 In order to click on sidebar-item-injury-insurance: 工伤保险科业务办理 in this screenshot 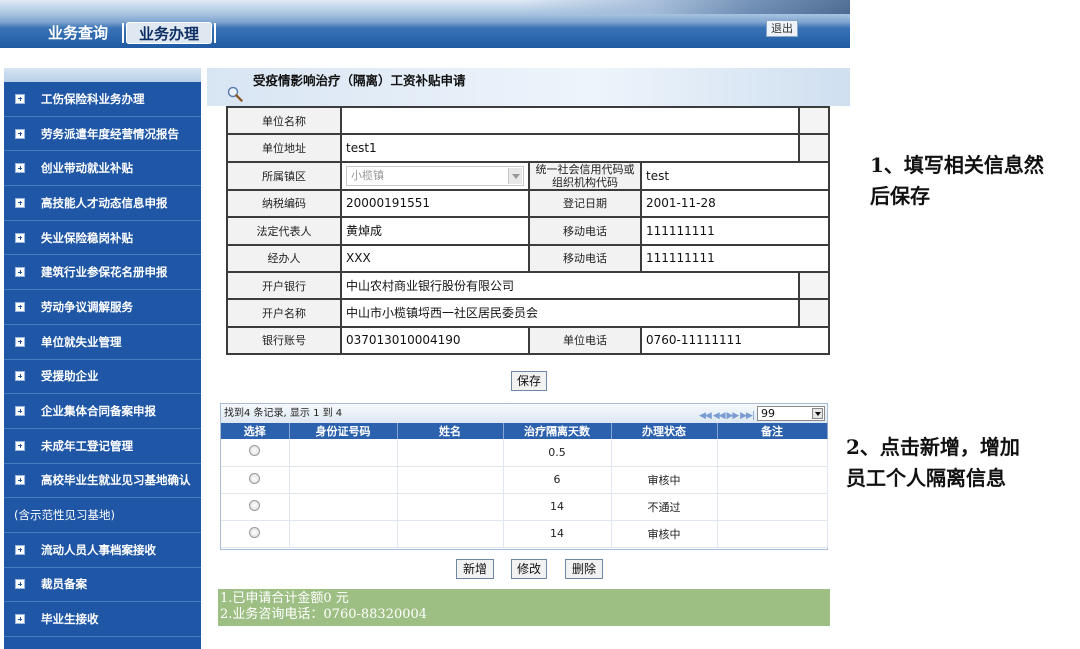, I will do `click(102, 99)`.